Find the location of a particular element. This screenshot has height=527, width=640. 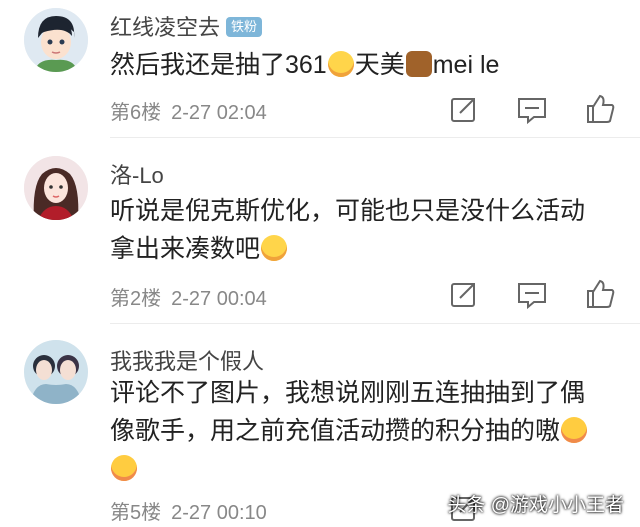

username: 洛-Lo is located at coordinates (137, 174).